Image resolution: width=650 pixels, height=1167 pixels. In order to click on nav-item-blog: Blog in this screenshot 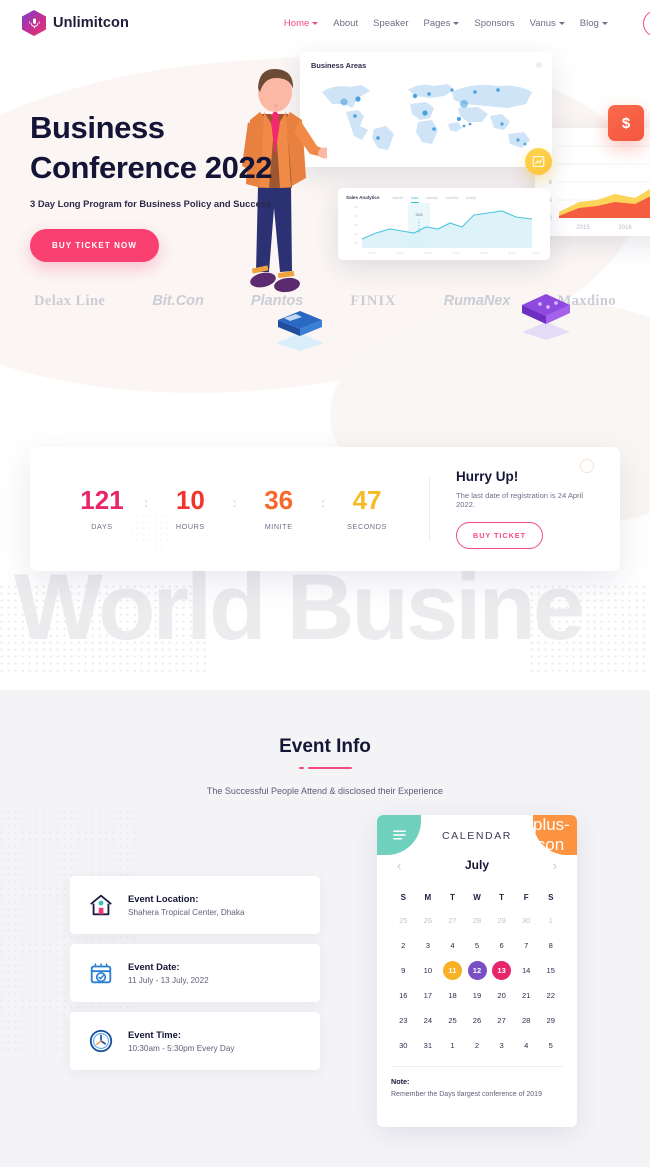, I will do `click(594, 23)`.